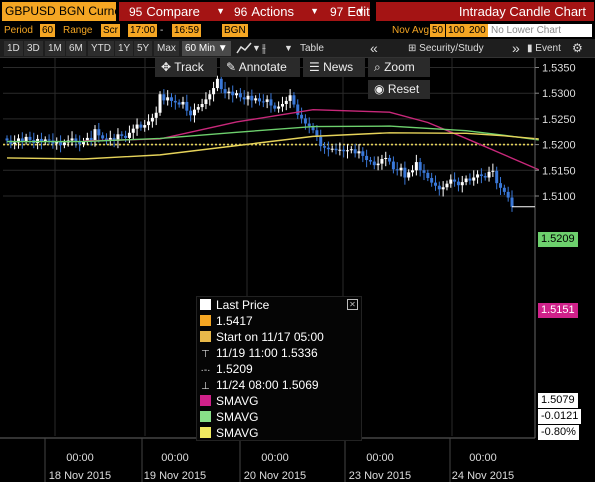 The width and height of the screenshot is (595, 482). I want to click on edit-button: 97 Edit ▼, so click(345, 11).